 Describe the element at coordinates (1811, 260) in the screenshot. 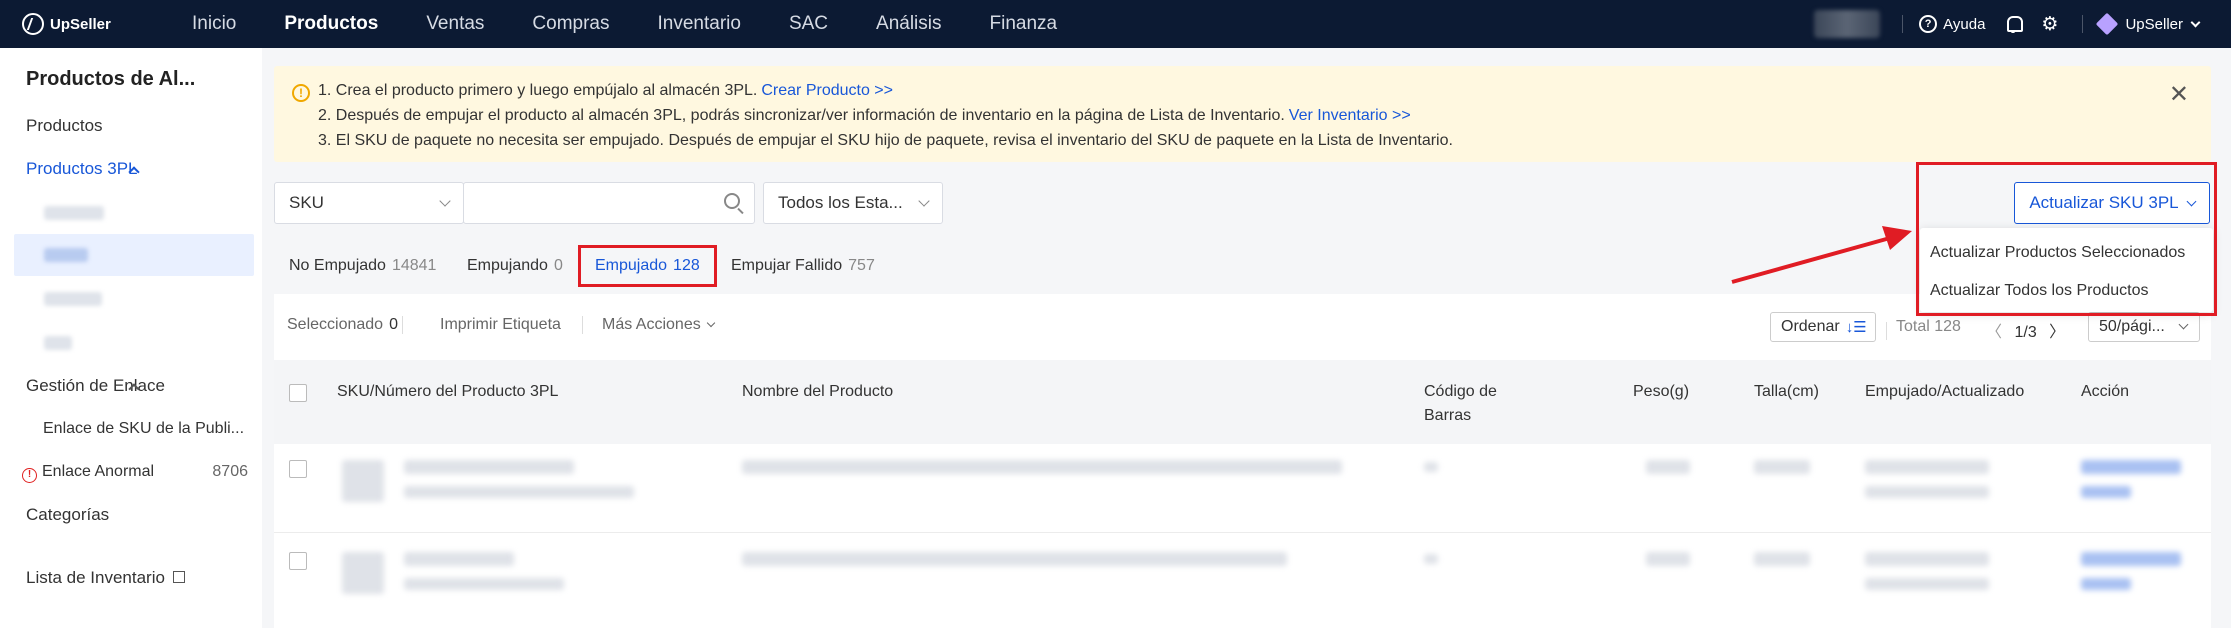

I see `arrow-shaft` at that location.